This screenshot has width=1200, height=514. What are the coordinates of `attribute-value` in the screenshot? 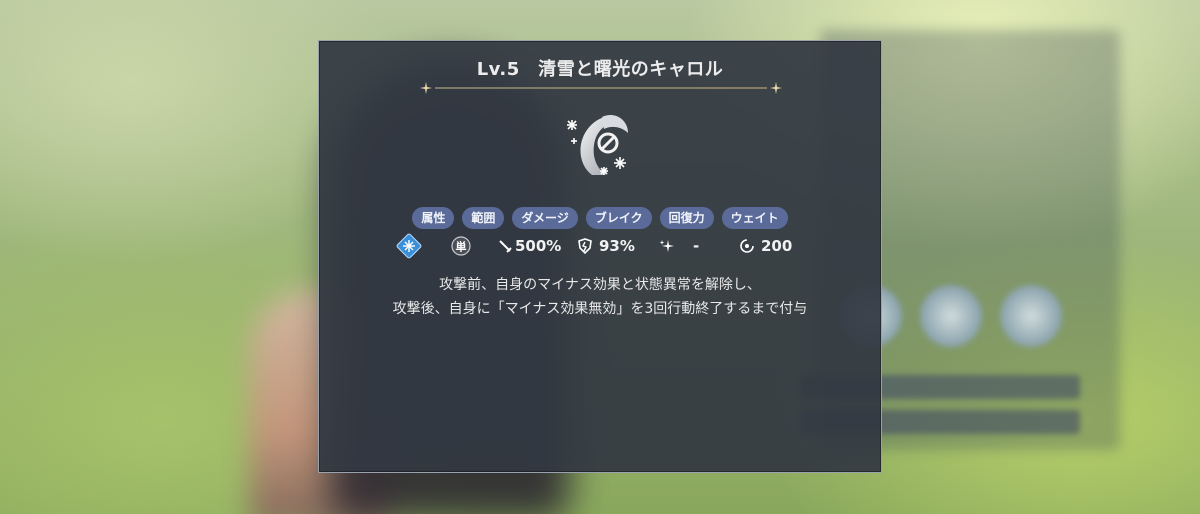 It's located at (409, 246).